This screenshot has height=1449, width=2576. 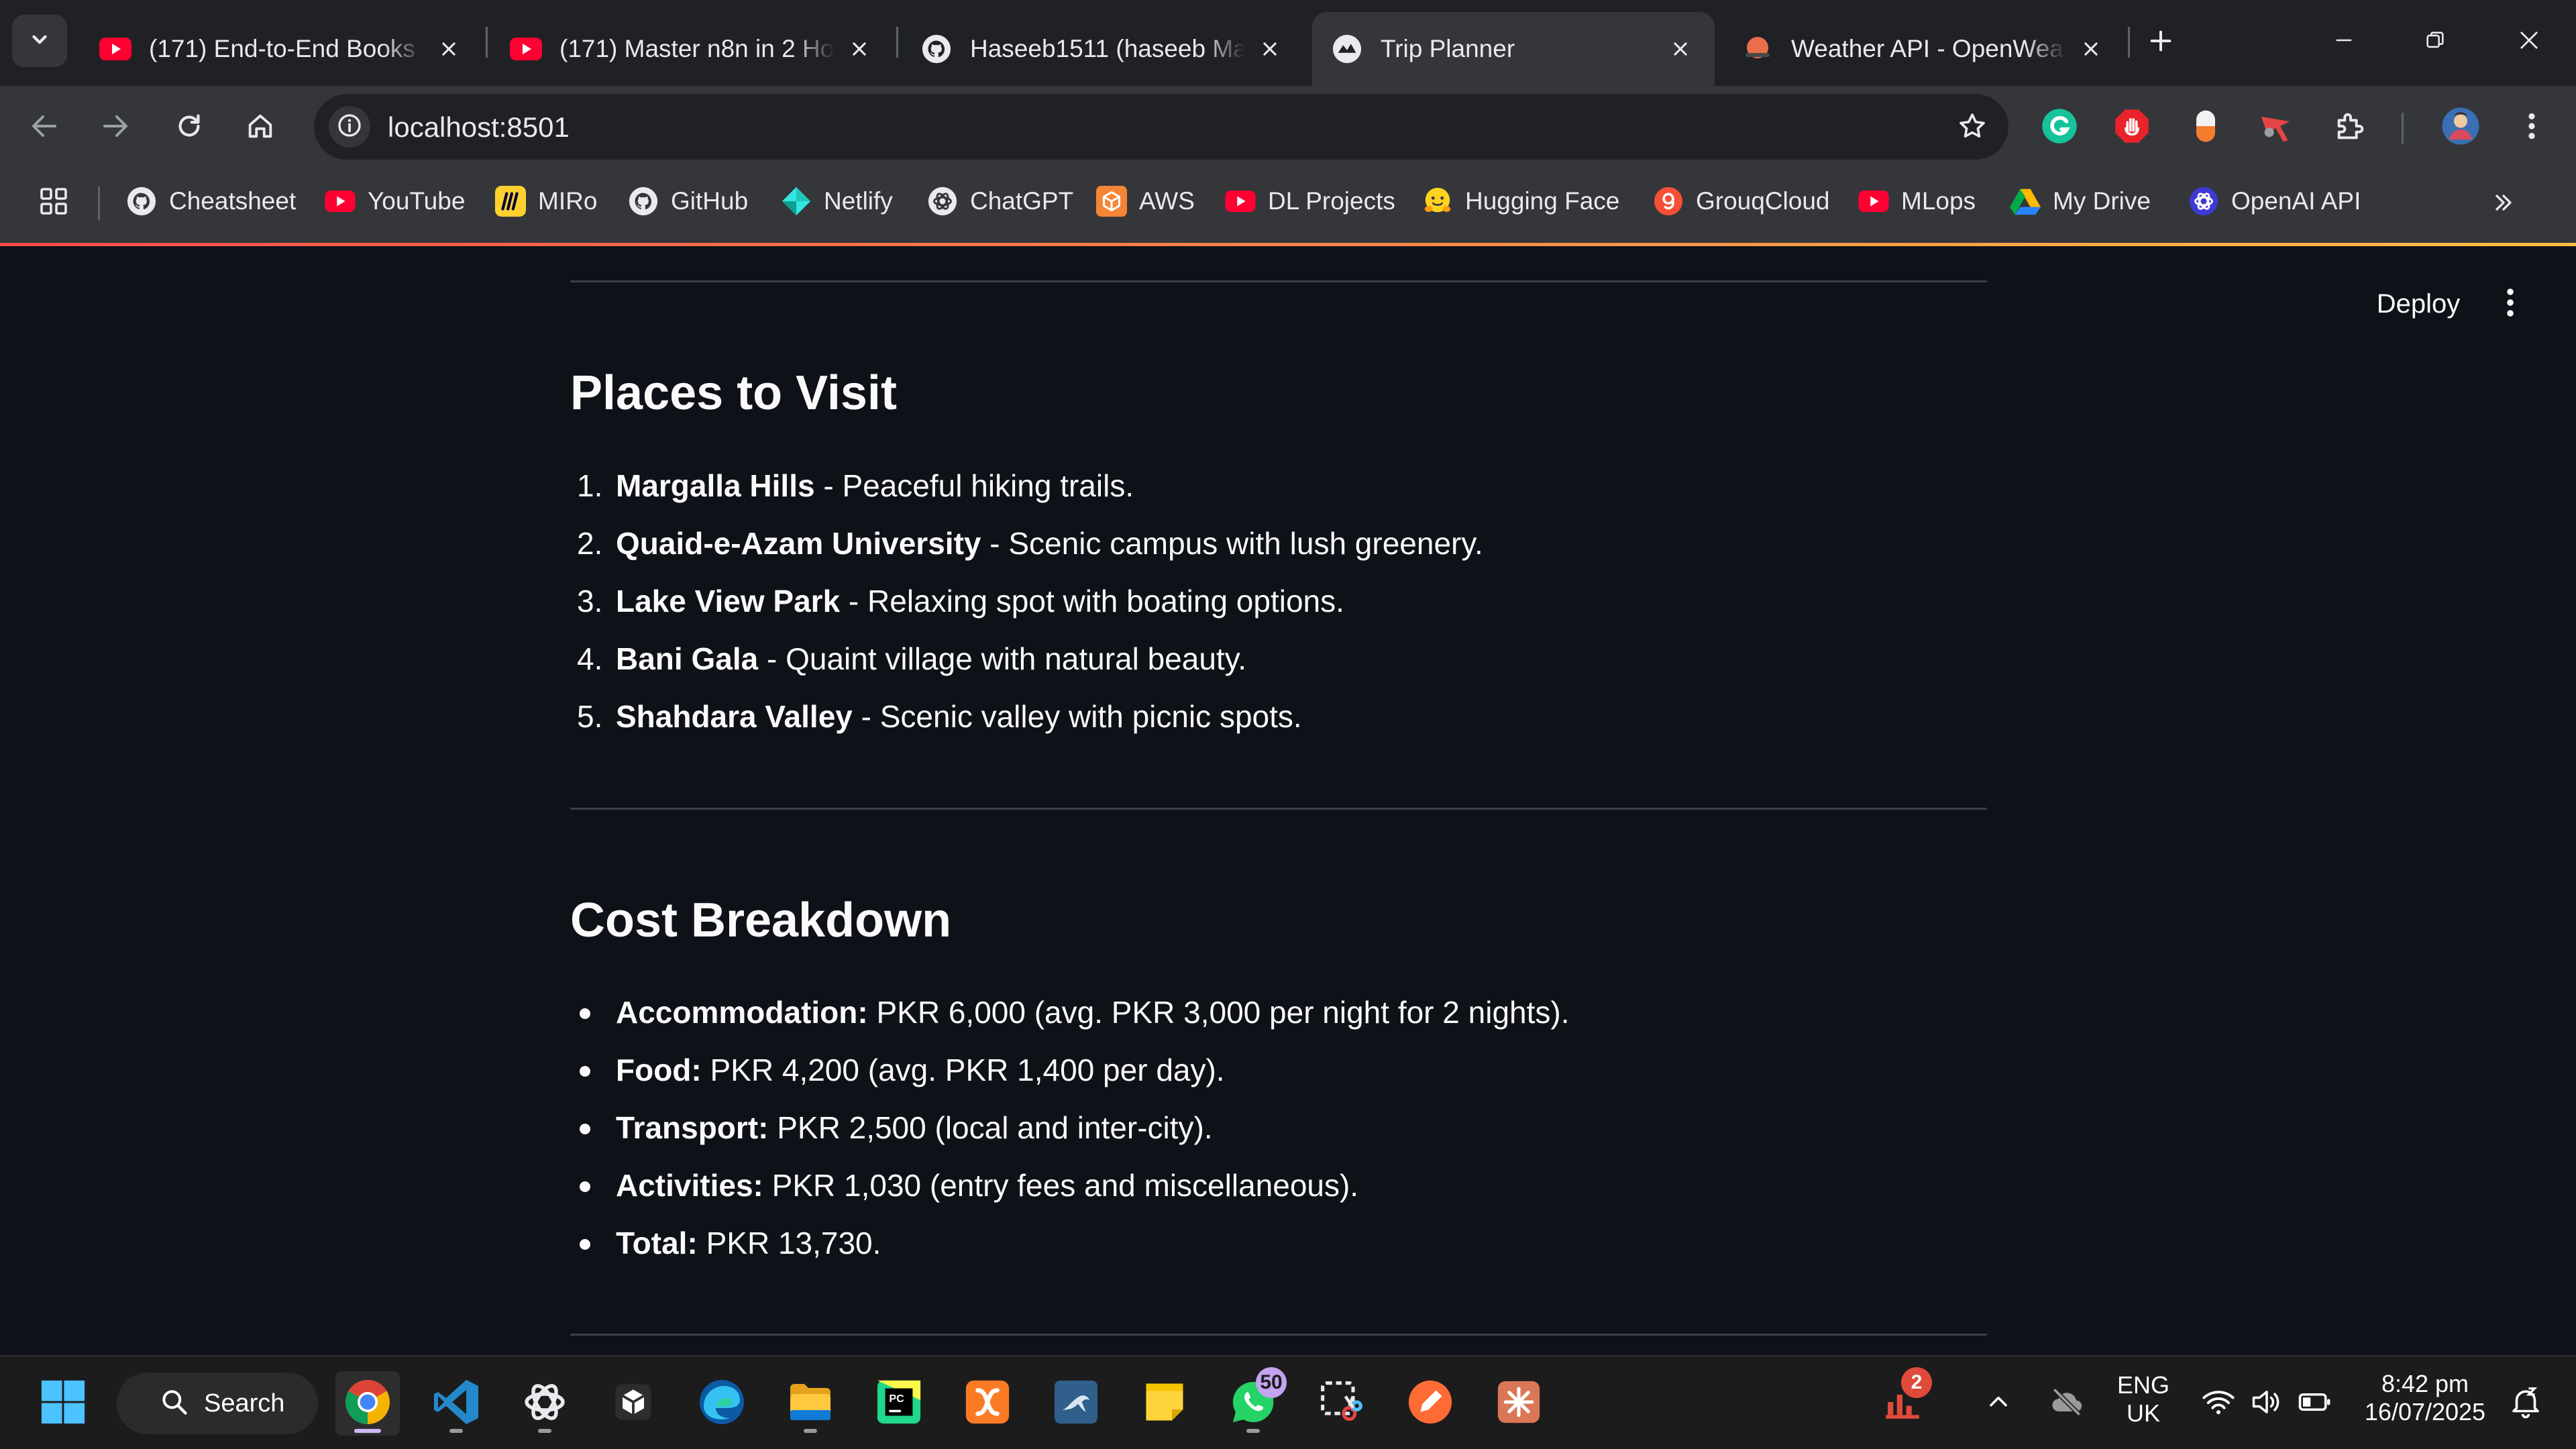 What do you see at coordinates (1741, 201) in the screenshot?
I see `bookmark-groqcloud: GrouqCloud` at bounding box center [1741, 201].